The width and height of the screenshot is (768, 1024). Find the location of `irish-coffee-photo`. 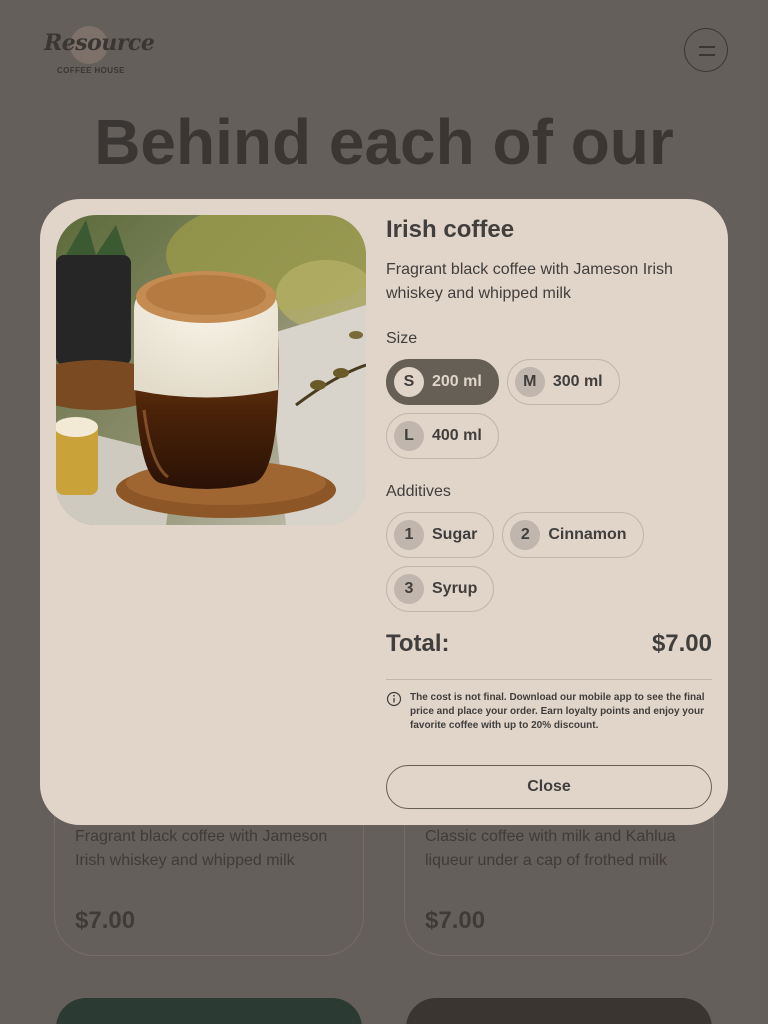

irish-coffee-photo is located at coordinates (211, 370).